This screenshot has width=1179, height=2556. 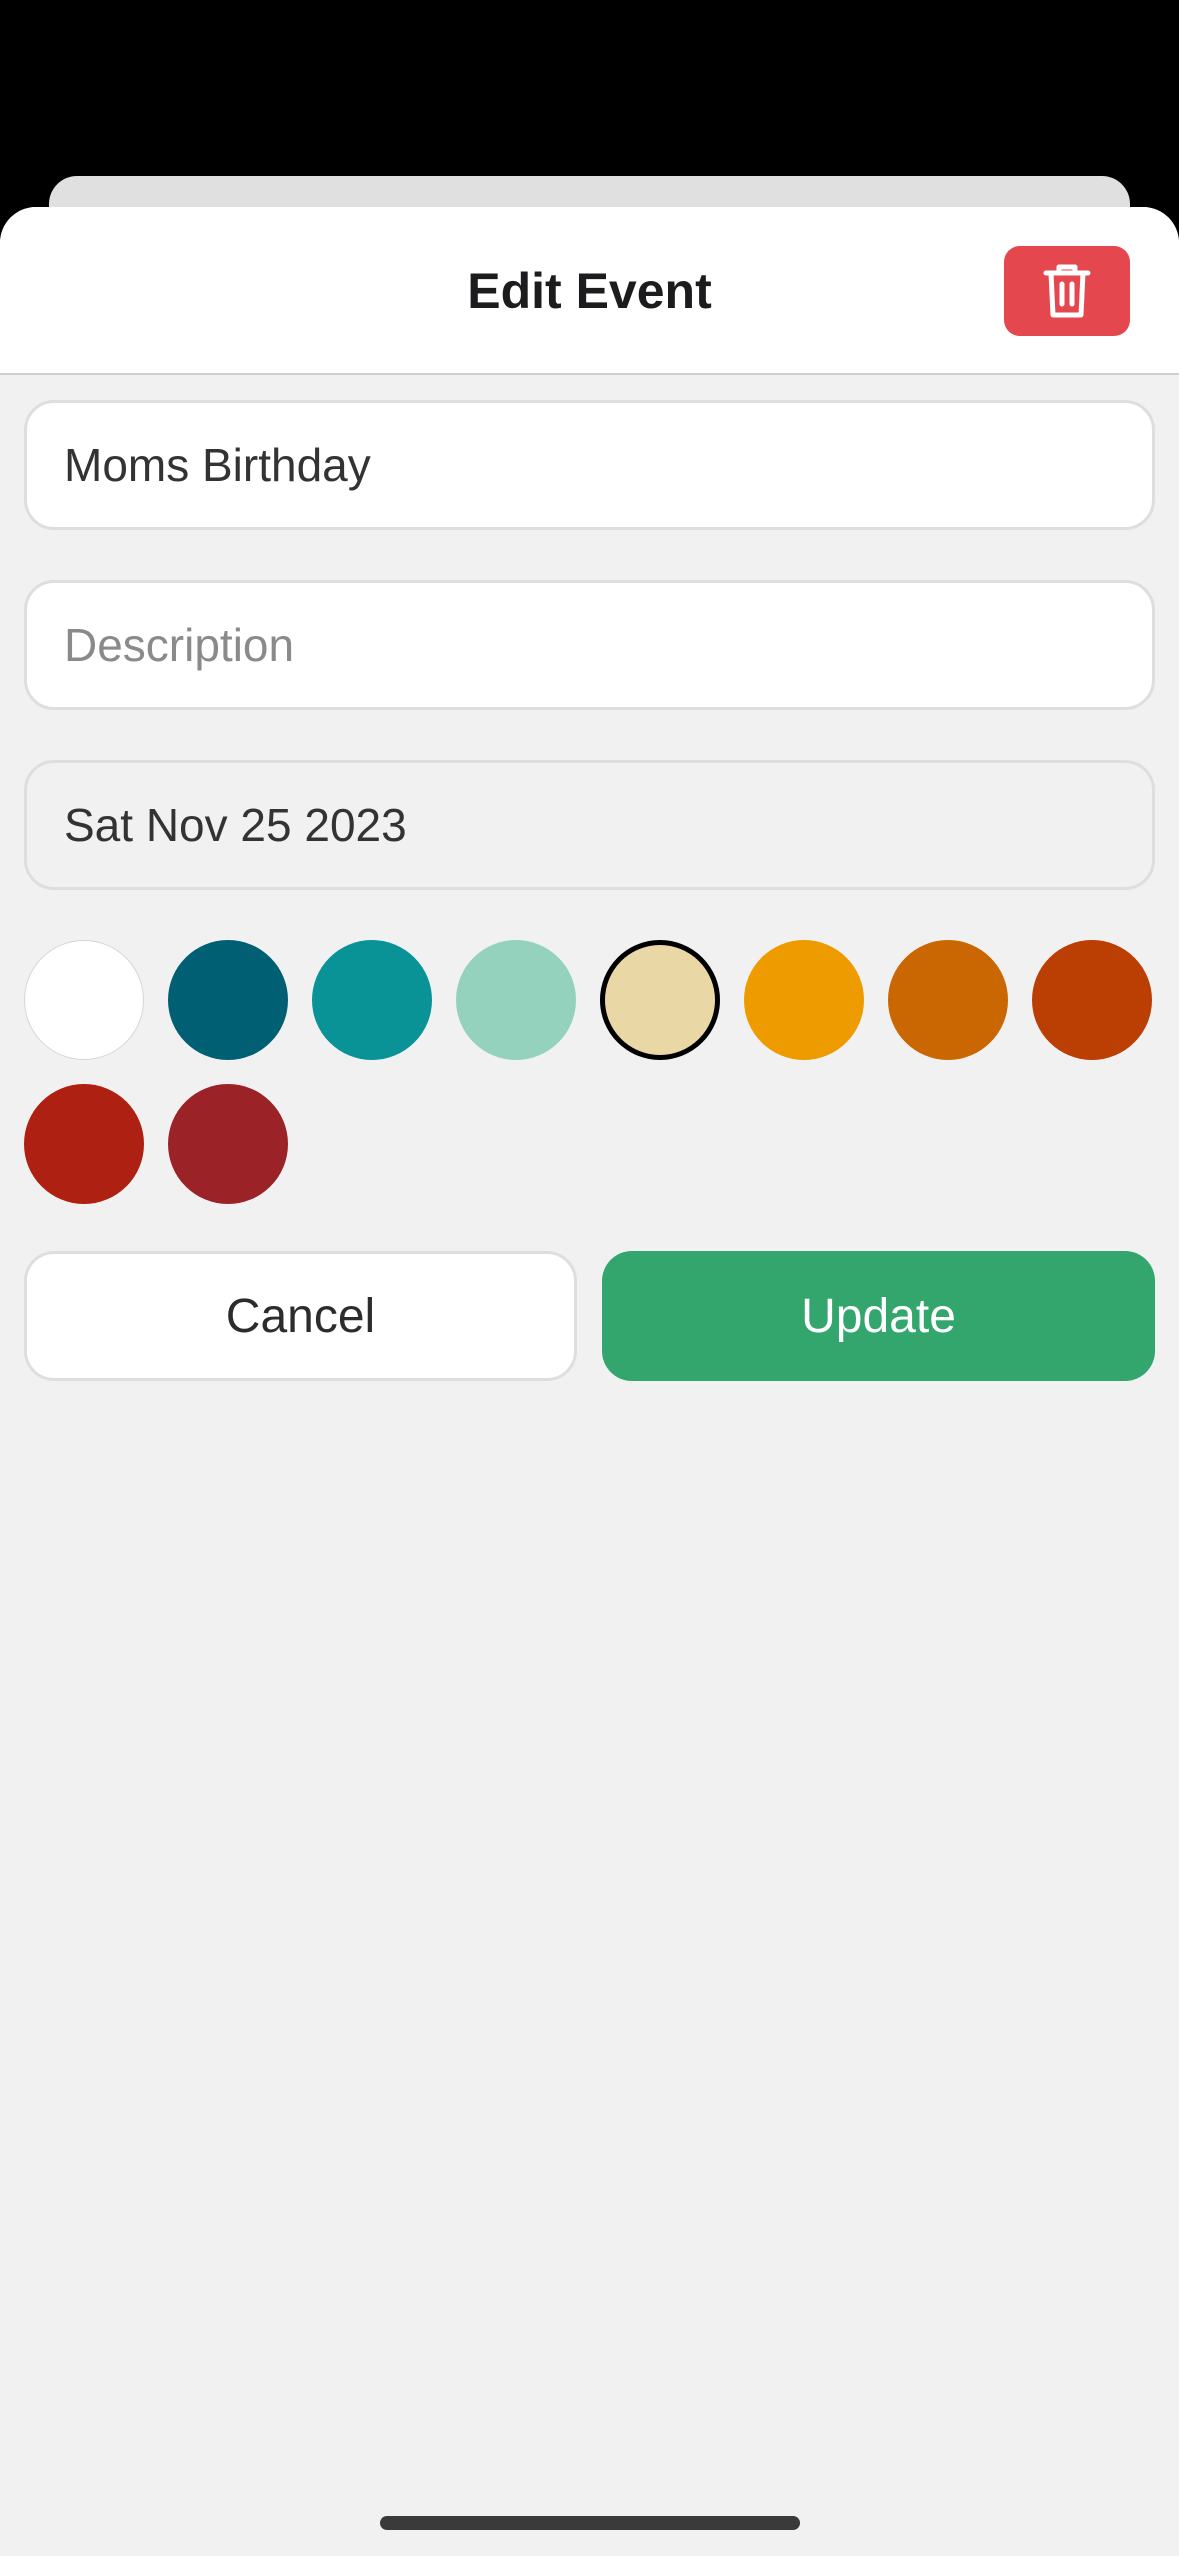 What do you see at coordinates (660, 1000) in the screenshot?
I see `color-swatch-sand-selected` at bounding box center [660, 1000].